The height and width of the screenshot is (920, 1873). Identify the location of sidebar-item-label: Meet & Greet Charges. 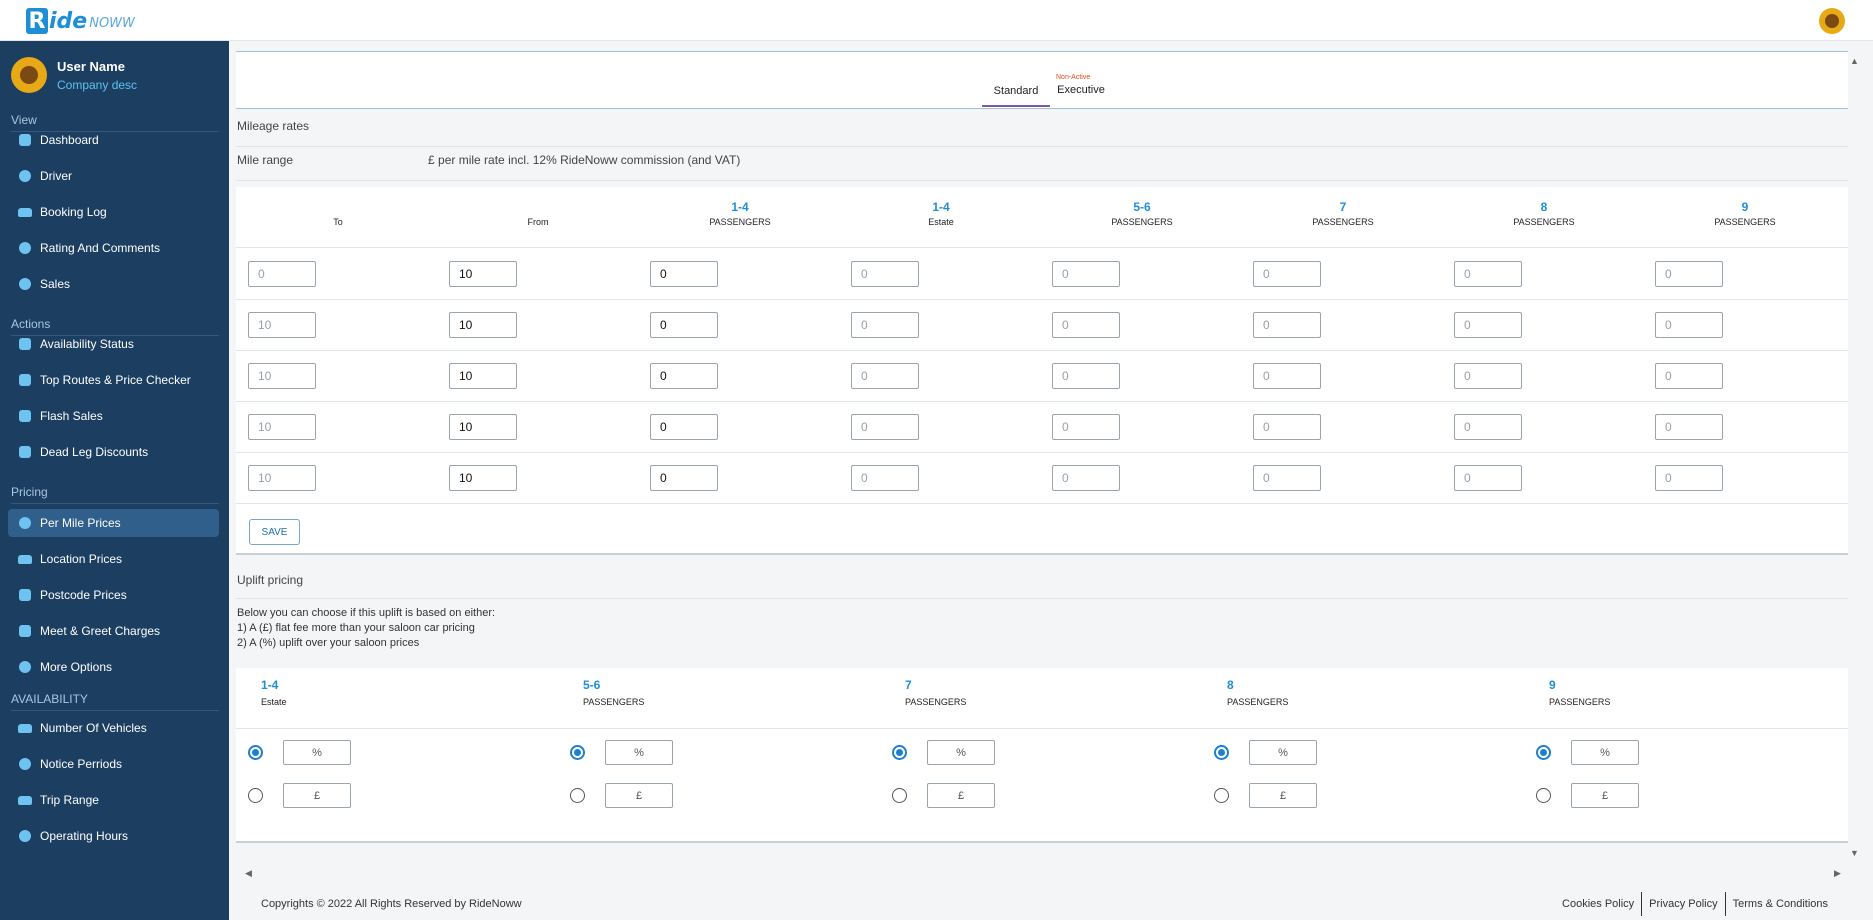
(100, 631).